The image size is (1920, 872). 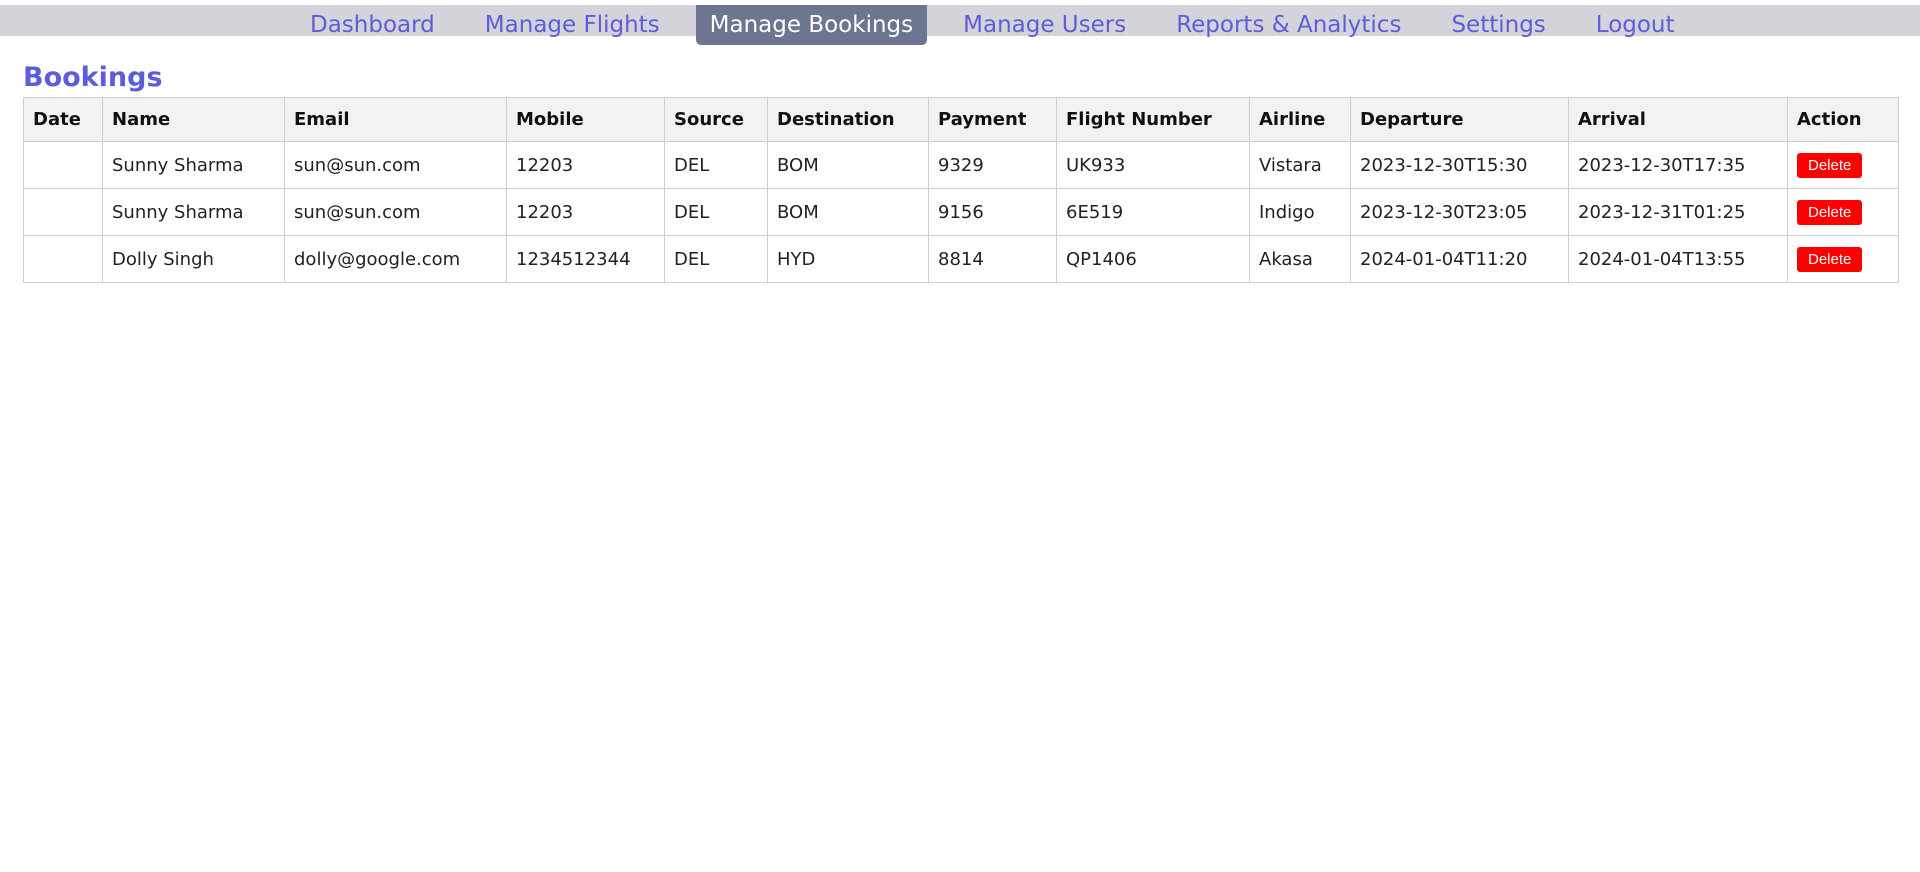 What do you see at coordinates (93, 77) in the screenshot?
I see `page-title: Bookings` at bounding box center [93, 77].